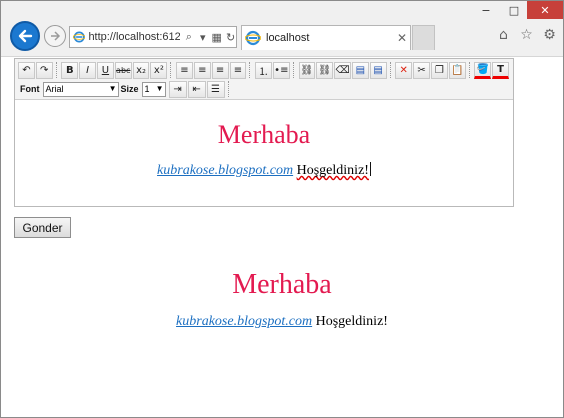 The width and height of the screenshot is (564, 418). I want to click on select-all-button: ▤, so click(360, 70).